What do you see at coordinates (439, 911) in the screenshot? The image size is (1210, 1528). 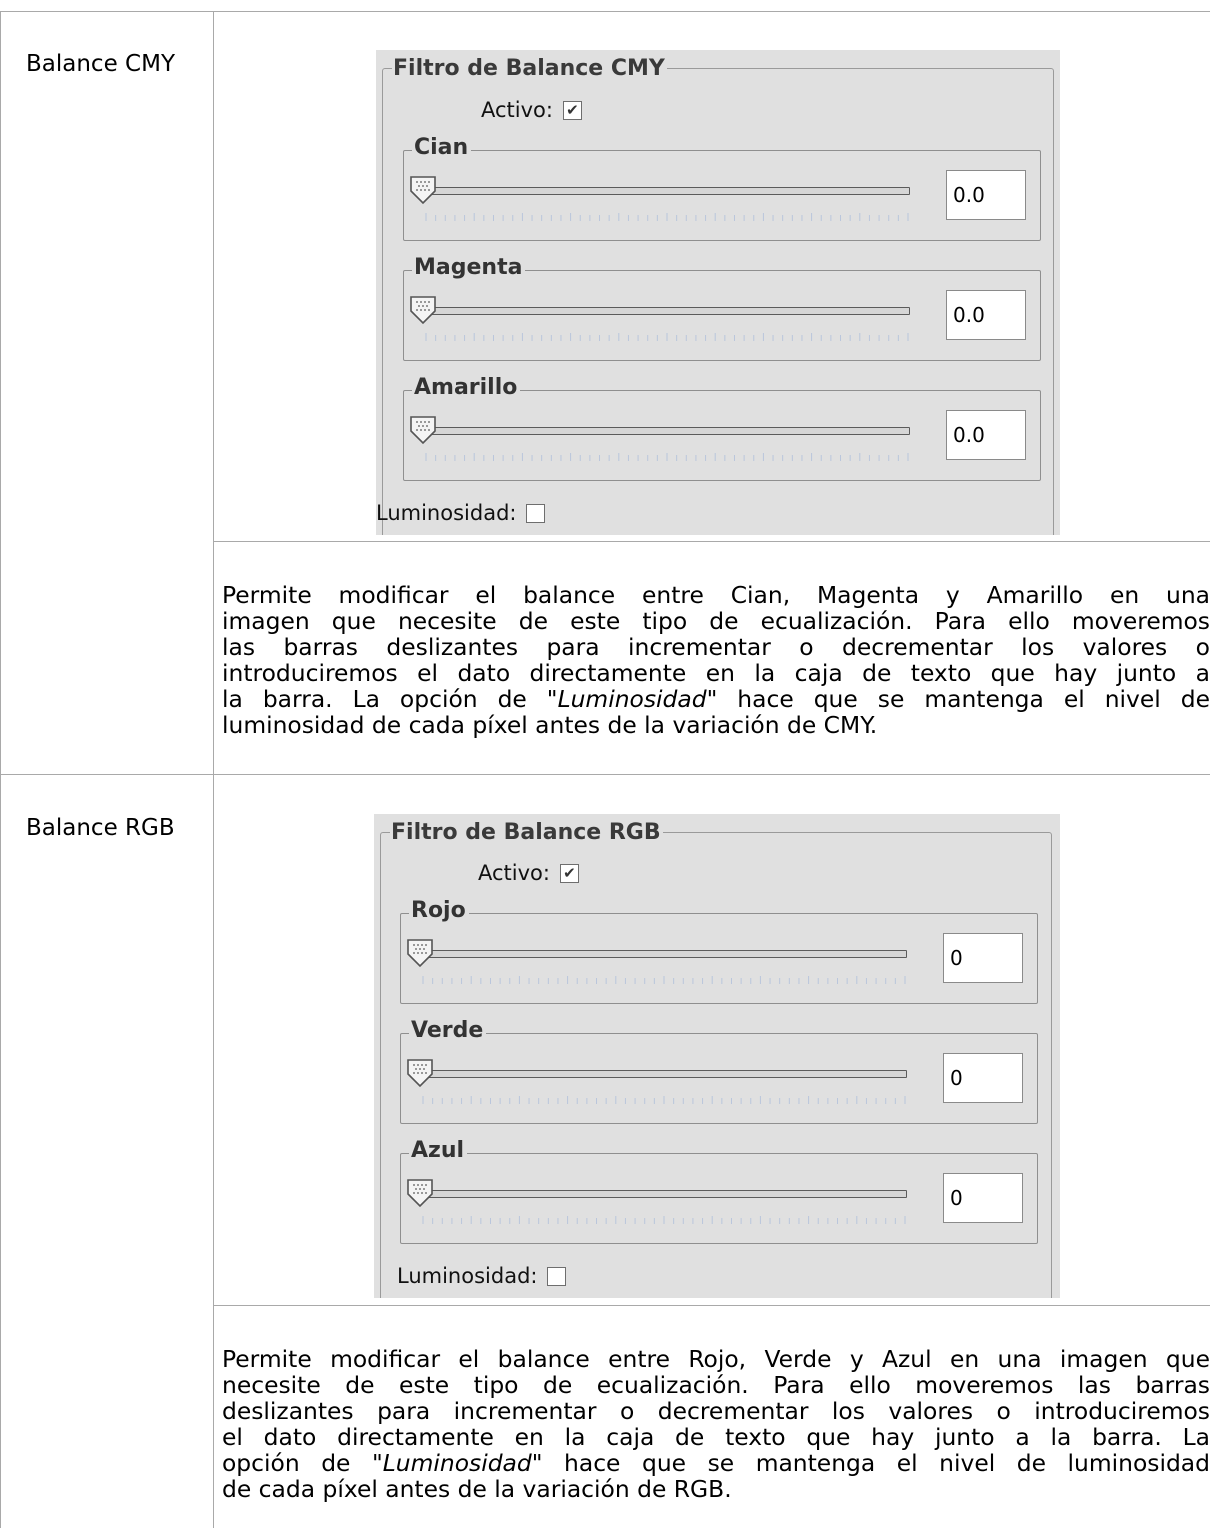 I see `rojo-label: Rojo` at bounding box center [439, 911].